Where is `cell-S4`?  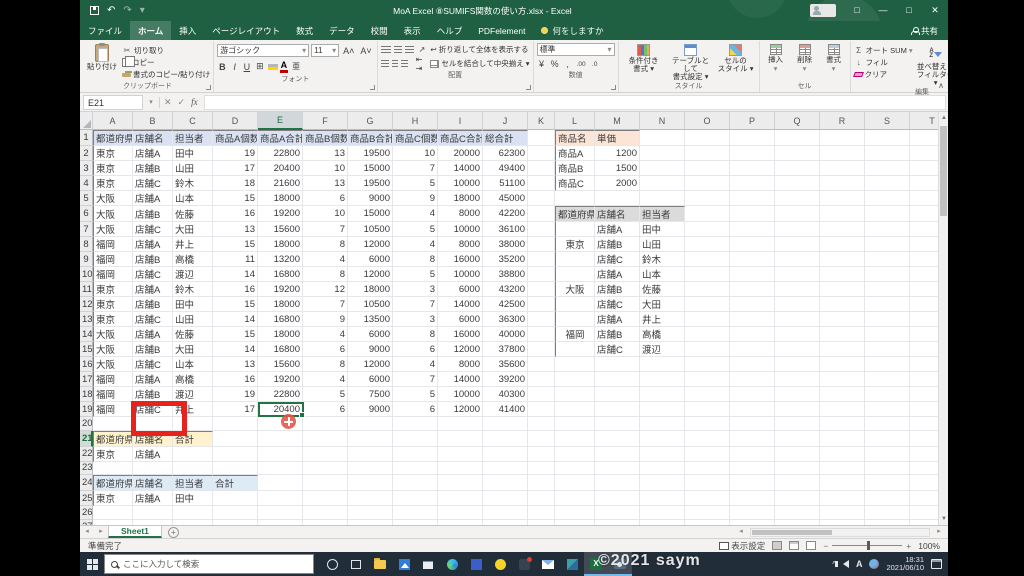
cell-S4 is located at coordinates (887, 183).